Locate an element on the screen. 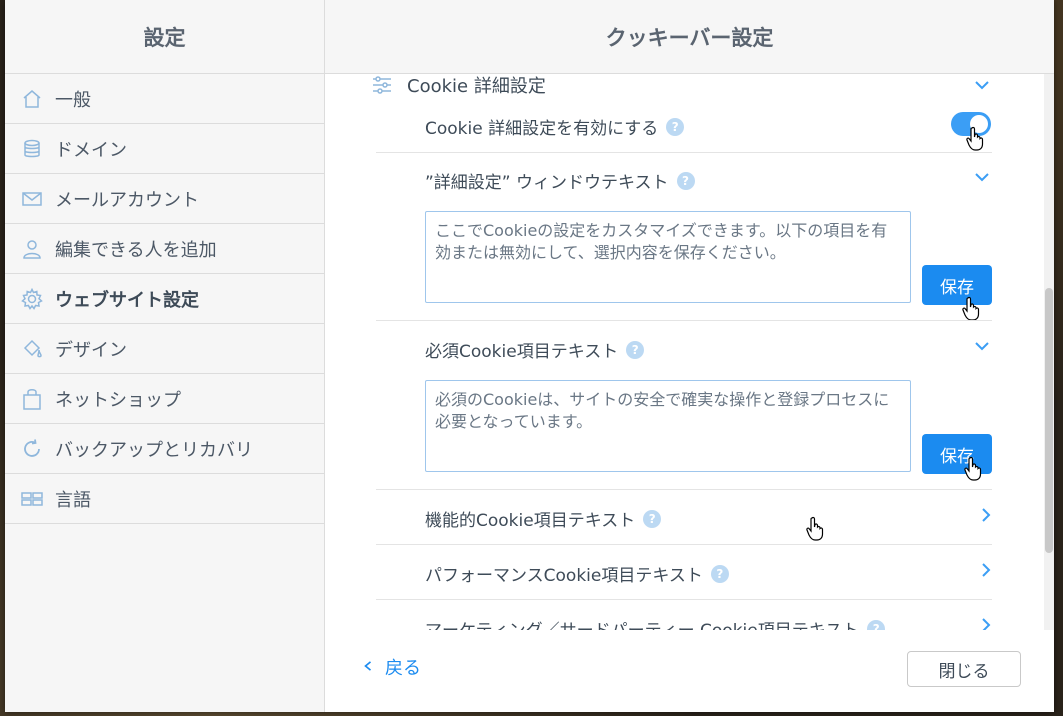 The height and width of the screenshot is (716, 1063). sidebar-item-mail: メールアカウント is located at coordinates (164, 199).